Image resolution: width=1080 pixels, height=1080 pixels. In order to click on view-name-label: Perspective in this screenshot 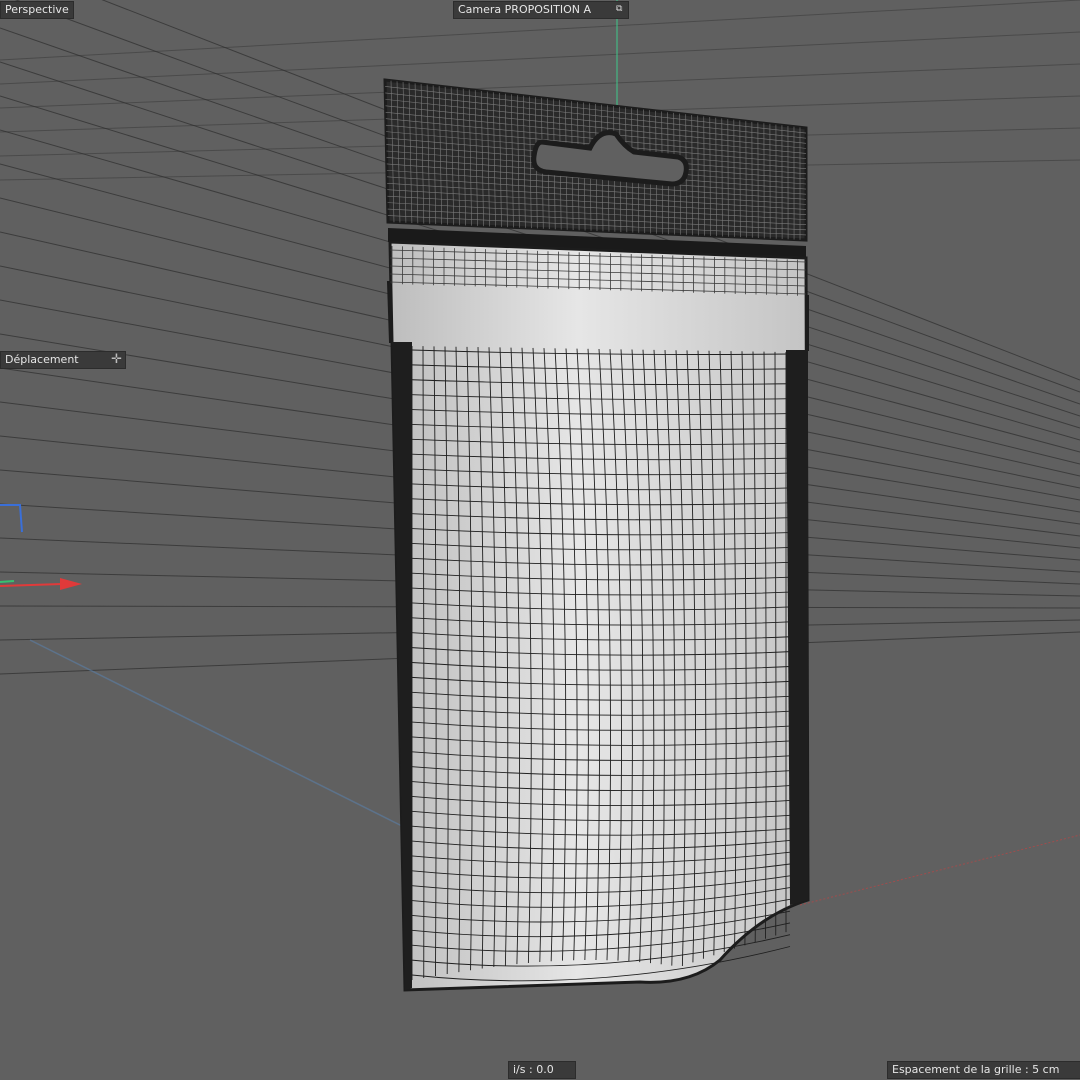, I will do `click(37, 10)`.